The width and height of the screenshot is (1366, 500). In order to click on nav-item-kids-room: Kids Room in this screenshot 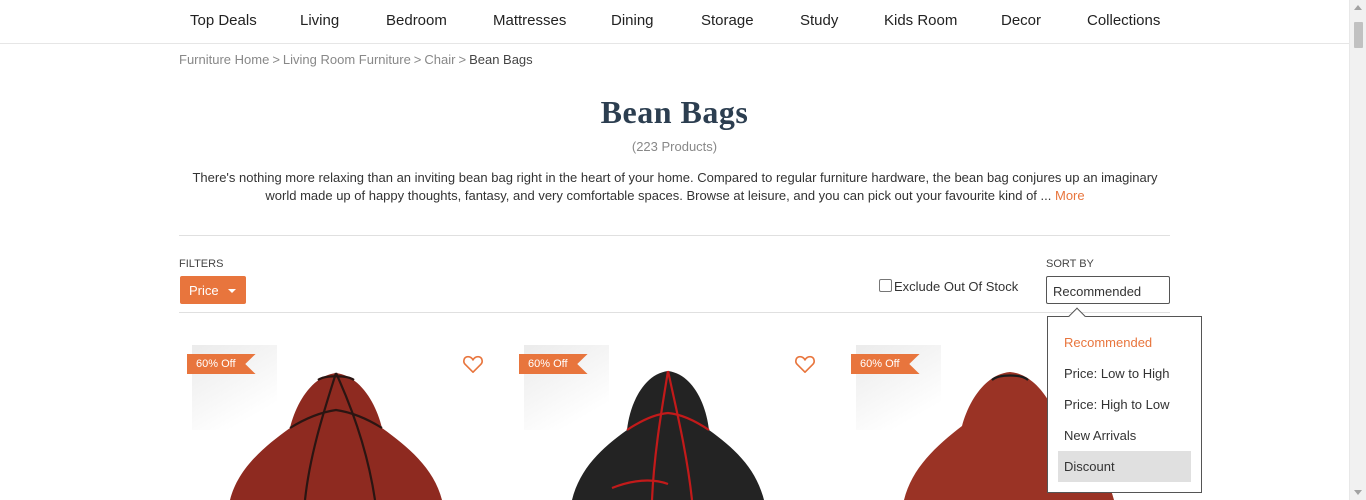, I will do `click(920, 20)`.